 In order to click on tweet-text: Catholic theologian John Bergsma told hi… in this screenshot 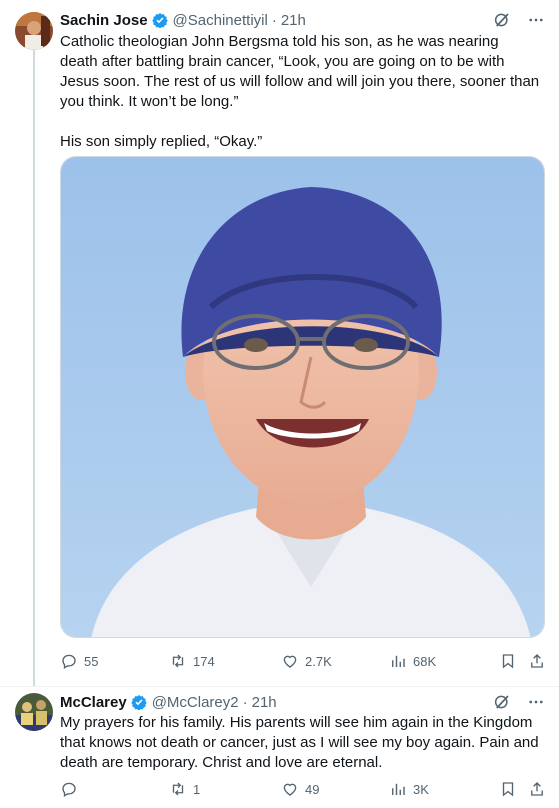, I will do `click(300, 92)`.